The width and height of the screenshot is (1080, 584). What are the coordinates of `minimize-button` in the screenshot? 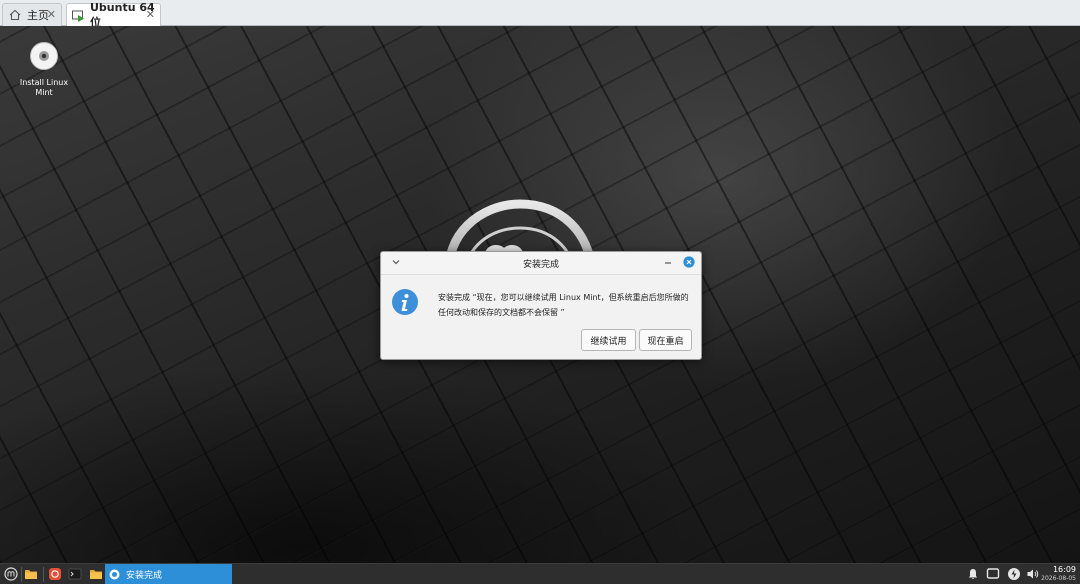 It's located at (668, 262).